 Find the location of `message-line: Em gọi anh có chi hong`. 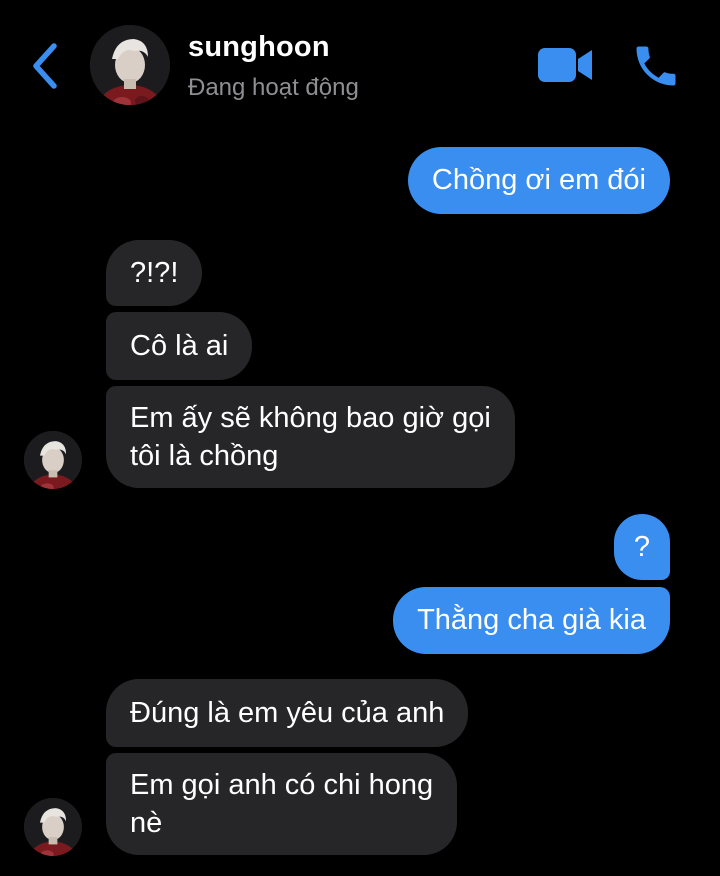

message-line: Em gọi anh có chi hong is located at coordinates (282, 785).